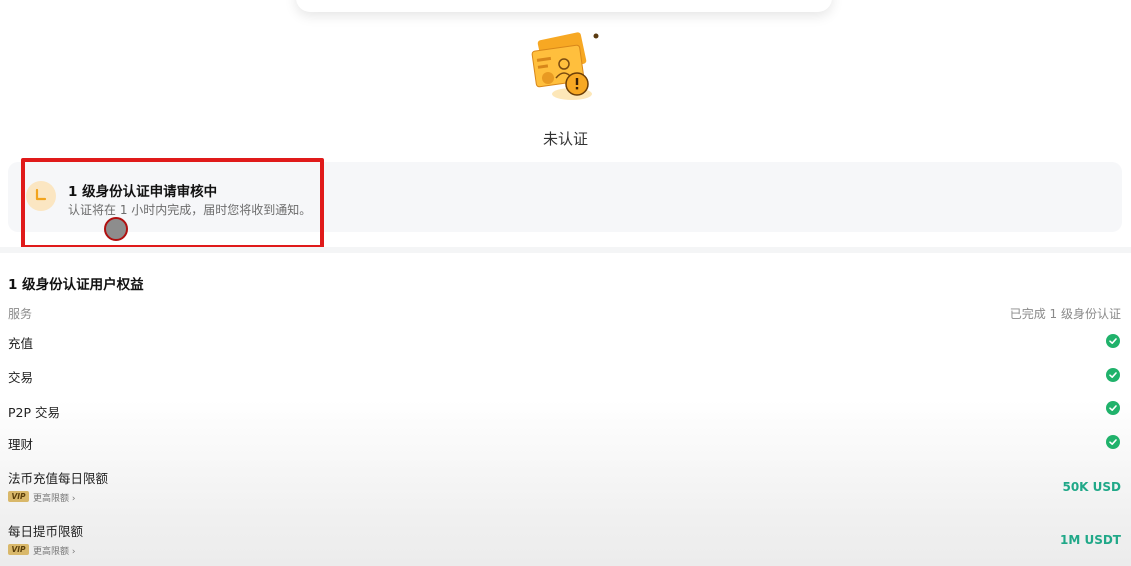 Image resolution: width=1131 pixels, height=566 pixels. What do you see at coordinates (46, 531) in the screenshot?
I see `withdraw-limit-label: 每日提币限额` at bounding box center [46, 531].